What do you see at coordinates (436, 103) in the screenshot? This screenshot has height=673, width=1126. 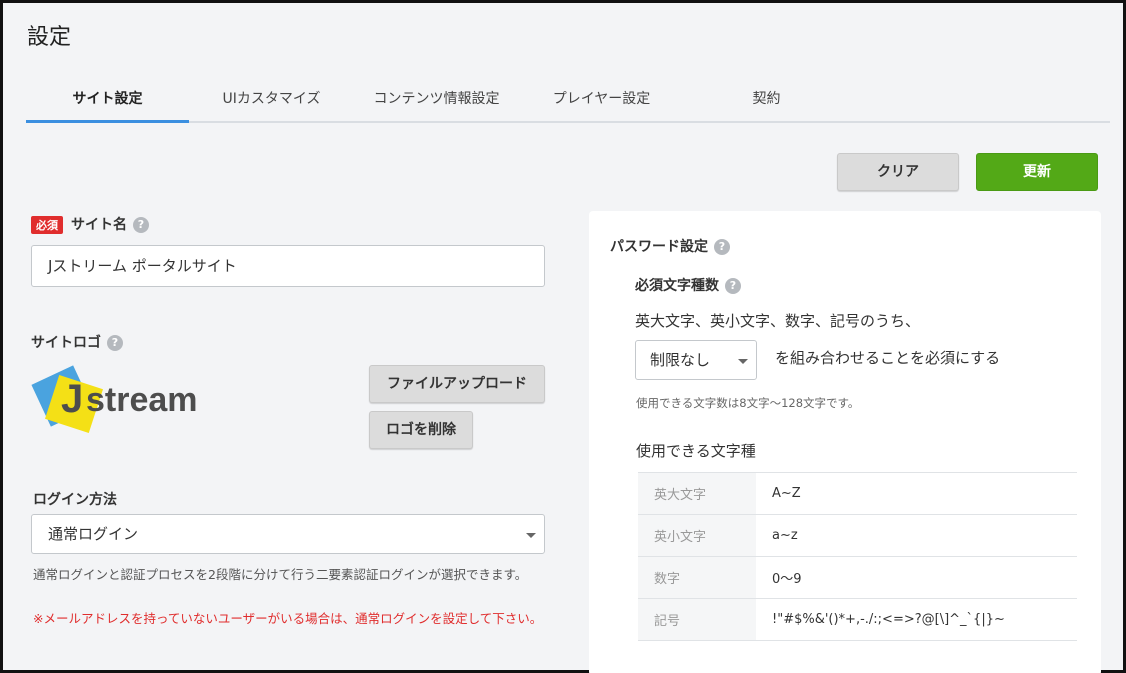 I see `tab-content-info-settings: コンテンツ情報設定` at bounding box center [436, 103].